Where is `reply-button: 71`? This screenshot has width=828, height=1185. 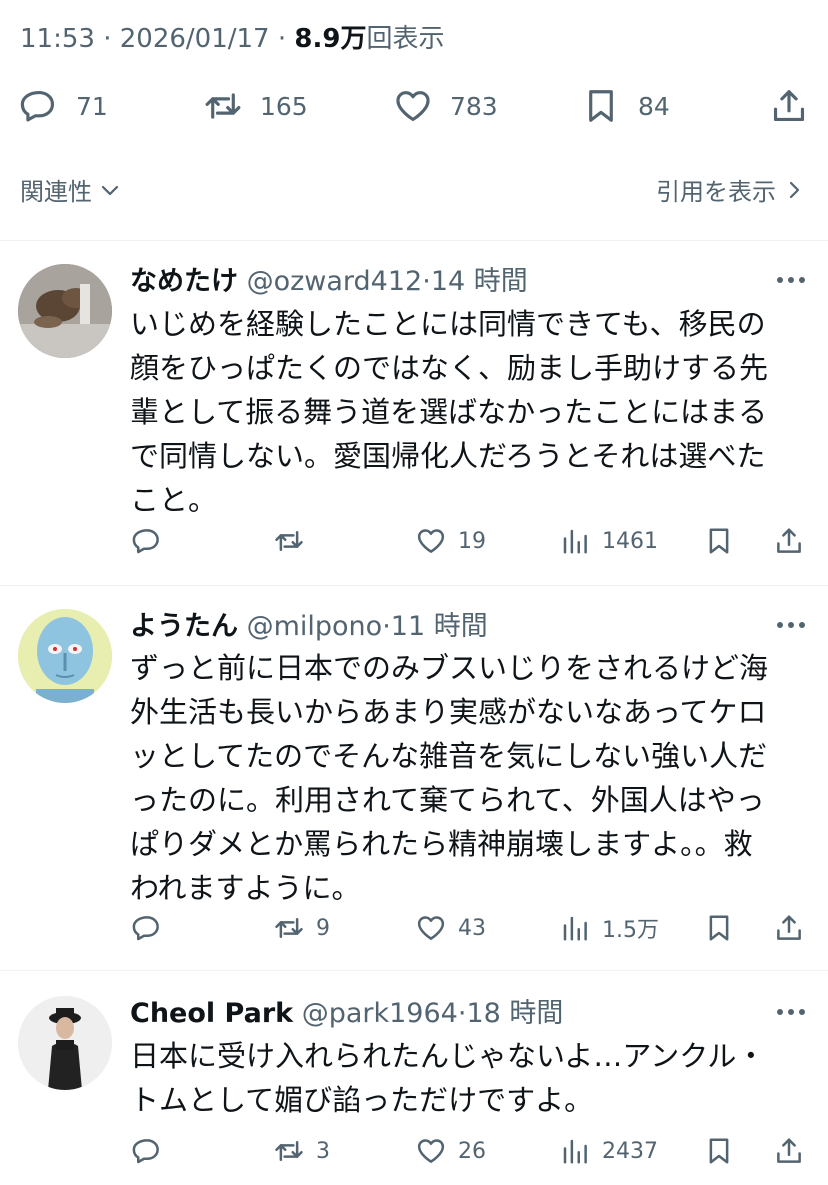 reply-button: 71 is located at coordinates (64, 106).